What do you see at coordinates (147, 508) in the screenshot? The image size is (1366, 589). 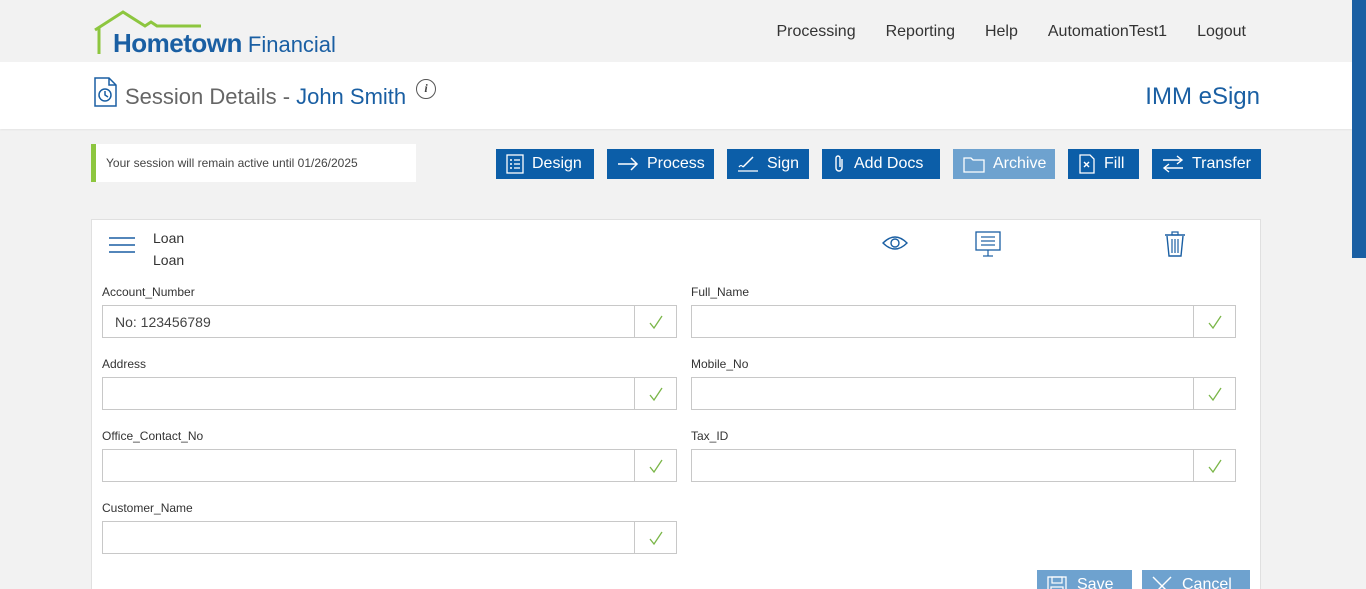 I see `customer-name-label: Customer_Name` at bounding box center [147, 508].